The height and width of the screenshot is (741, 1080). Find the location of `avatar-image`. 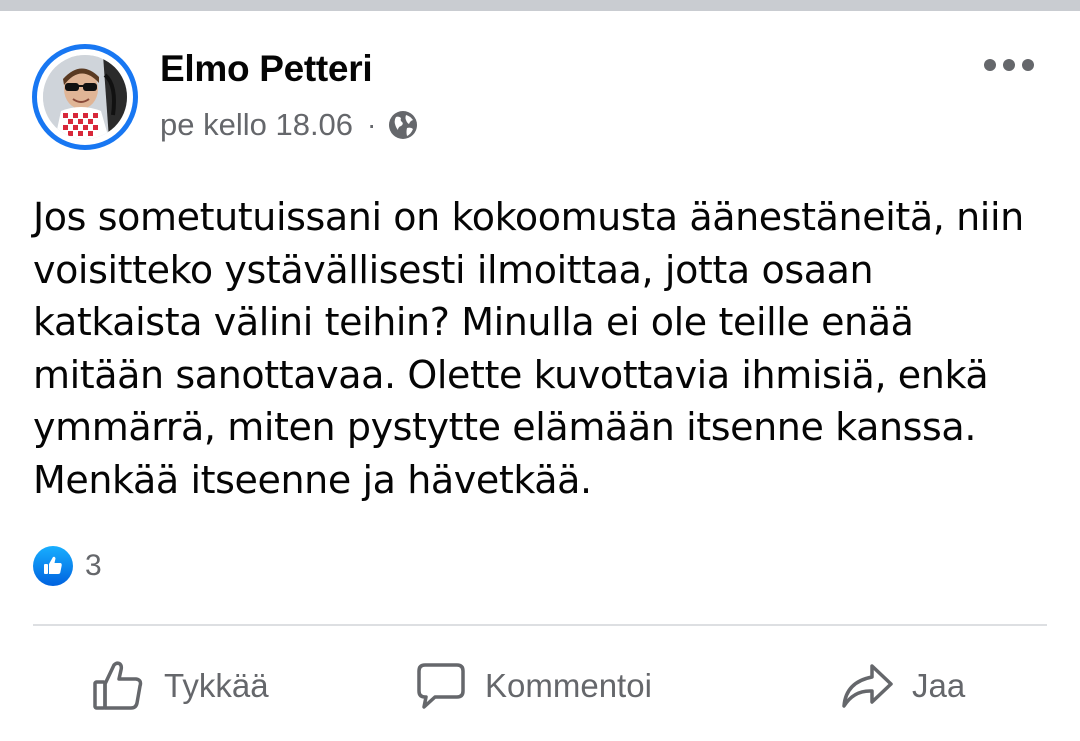

avatar-image is located at coordinates (85, 97).